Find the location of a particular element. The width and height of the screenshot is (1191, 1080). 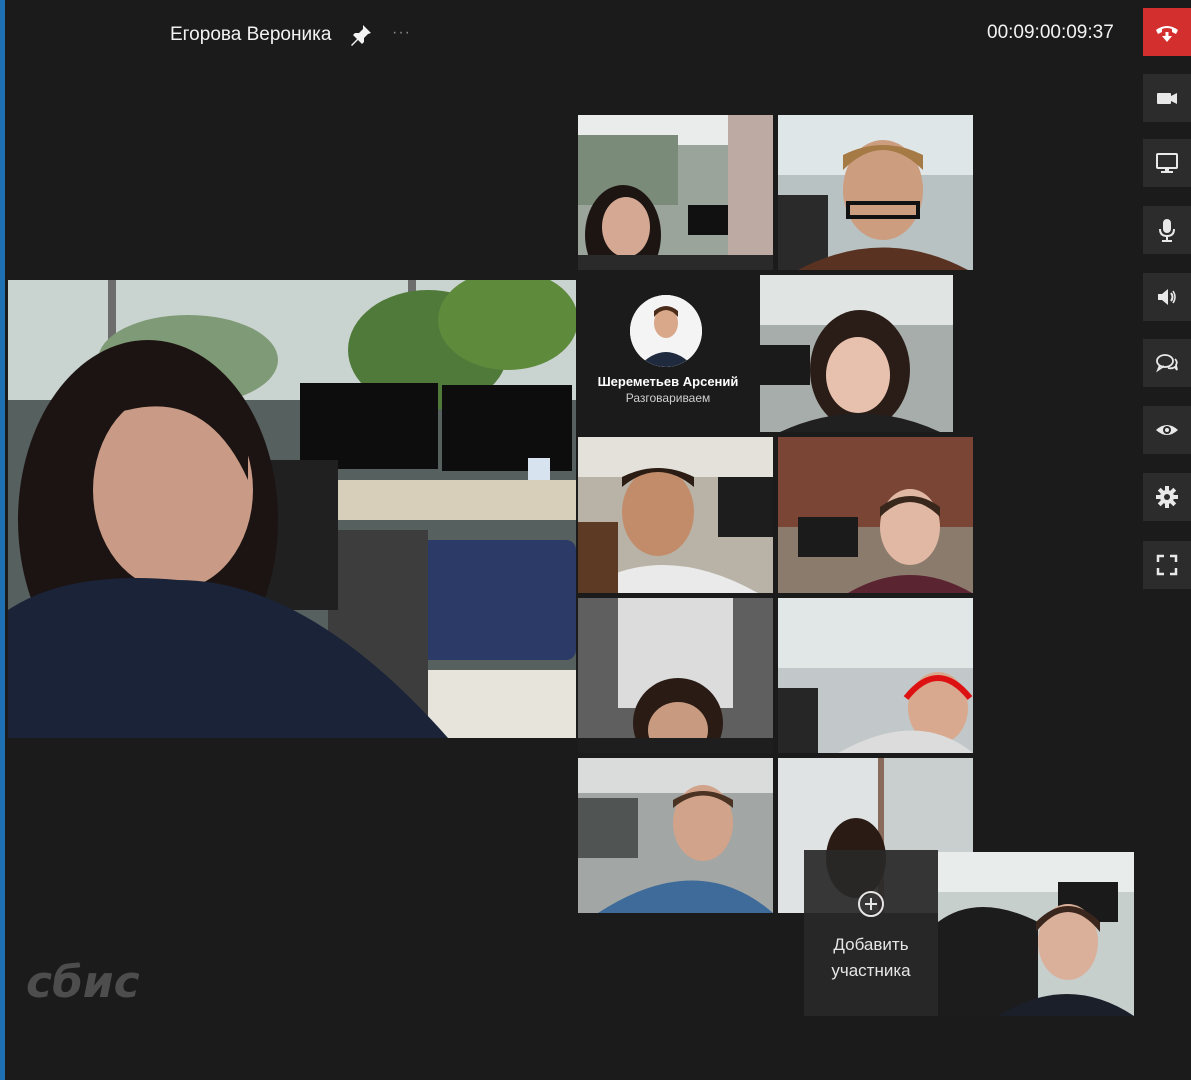

hang-up-button is located at coordinates (1167, 32).